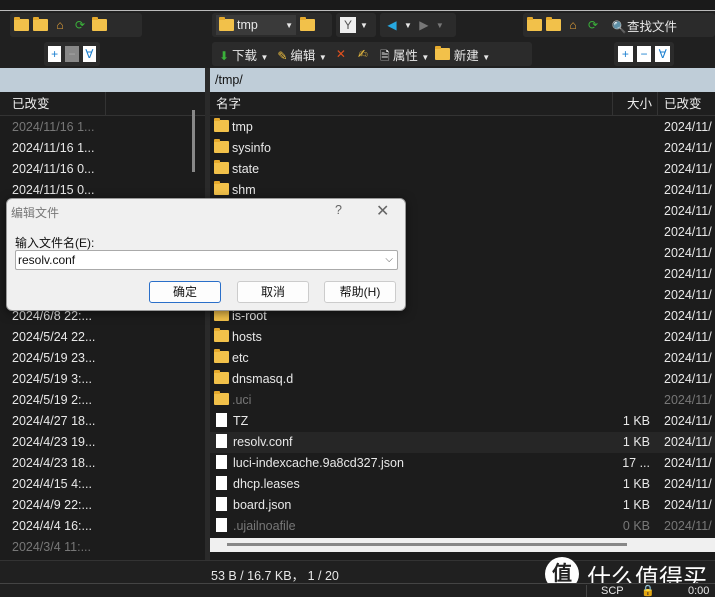 The image size is (715, 597). What do you see at coordinates (307, 24) in the screenshot?
I see `open-folder-icon` at bounding box center [307, 24].